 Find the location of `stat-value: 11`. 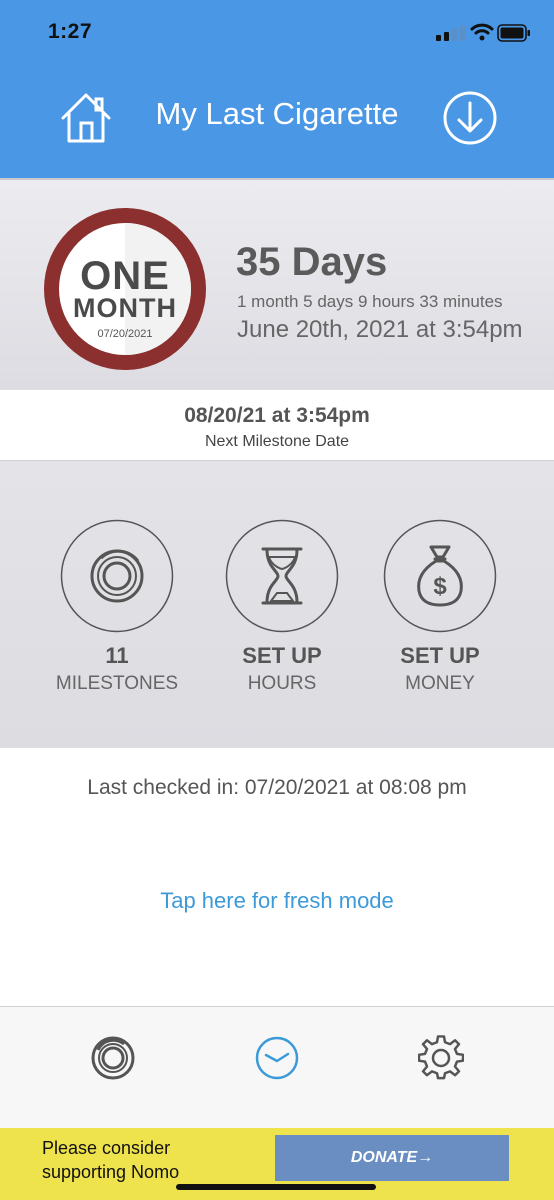

stat-value: 11 is located at coordinates (117, 655).